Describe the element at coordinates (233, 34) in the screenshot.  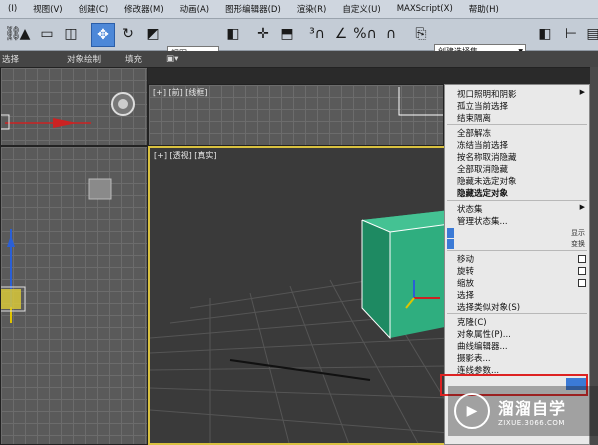
I see `pivot-icon: ◧` at that location.